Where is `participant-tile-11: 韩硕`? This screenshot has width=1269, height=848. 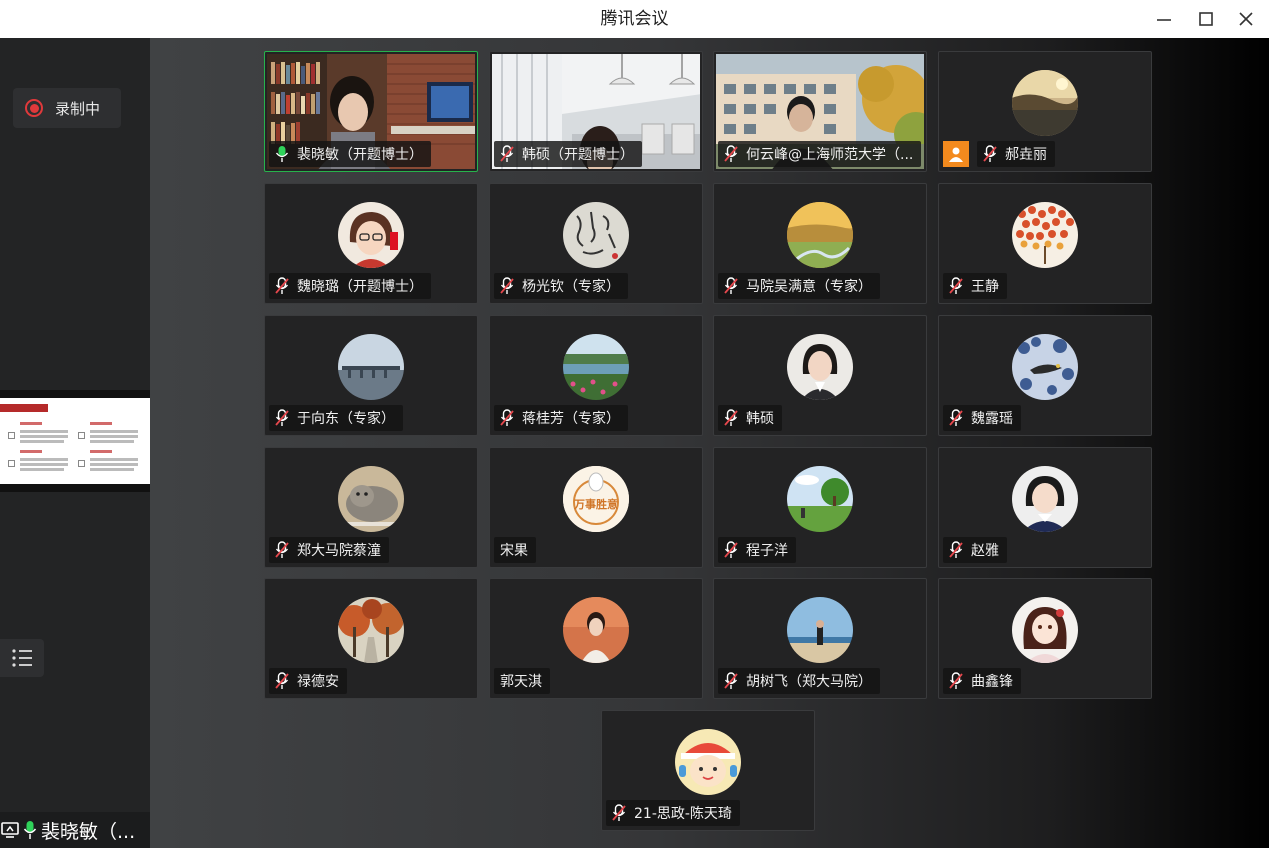 participant-tile-11: 韩硕 is located at coordinates (820, 375).